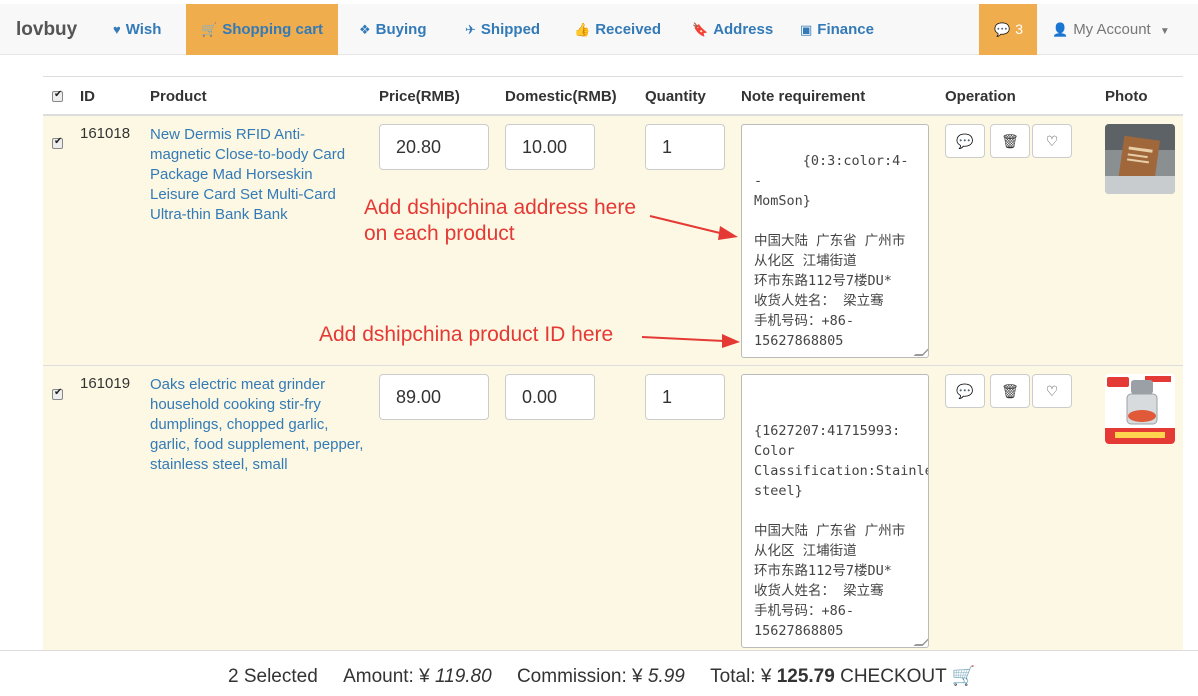  What do you see at coordinates (550, 147) in the screenshot?
I see `domestic-input: 10.00` at bounding box center [550, 147].